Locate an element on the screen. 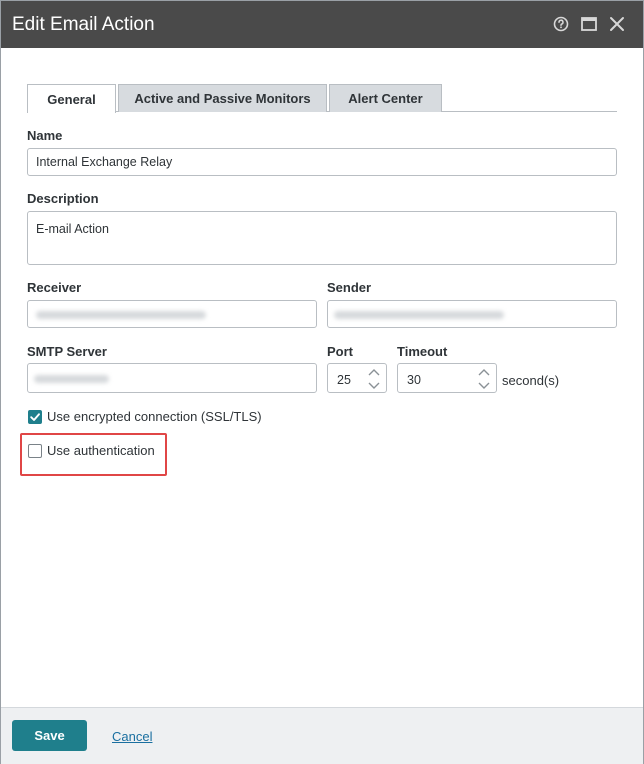 The height and width of the screenshot is (764, 644). dialog-title: Edit Email Action is located at coordinates (83, 24).